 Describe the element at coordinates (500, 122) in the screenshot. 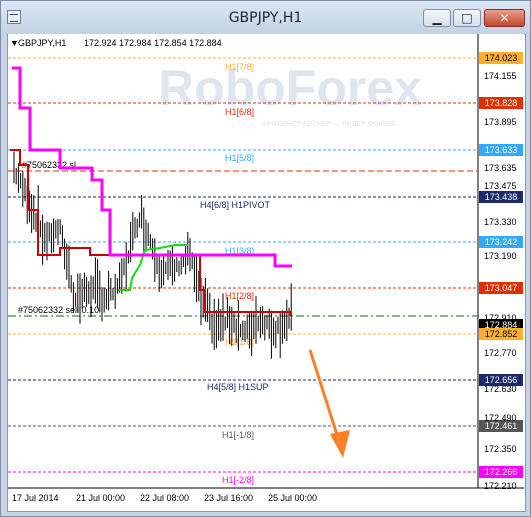

I see `y-tick: 173.895` at that location.